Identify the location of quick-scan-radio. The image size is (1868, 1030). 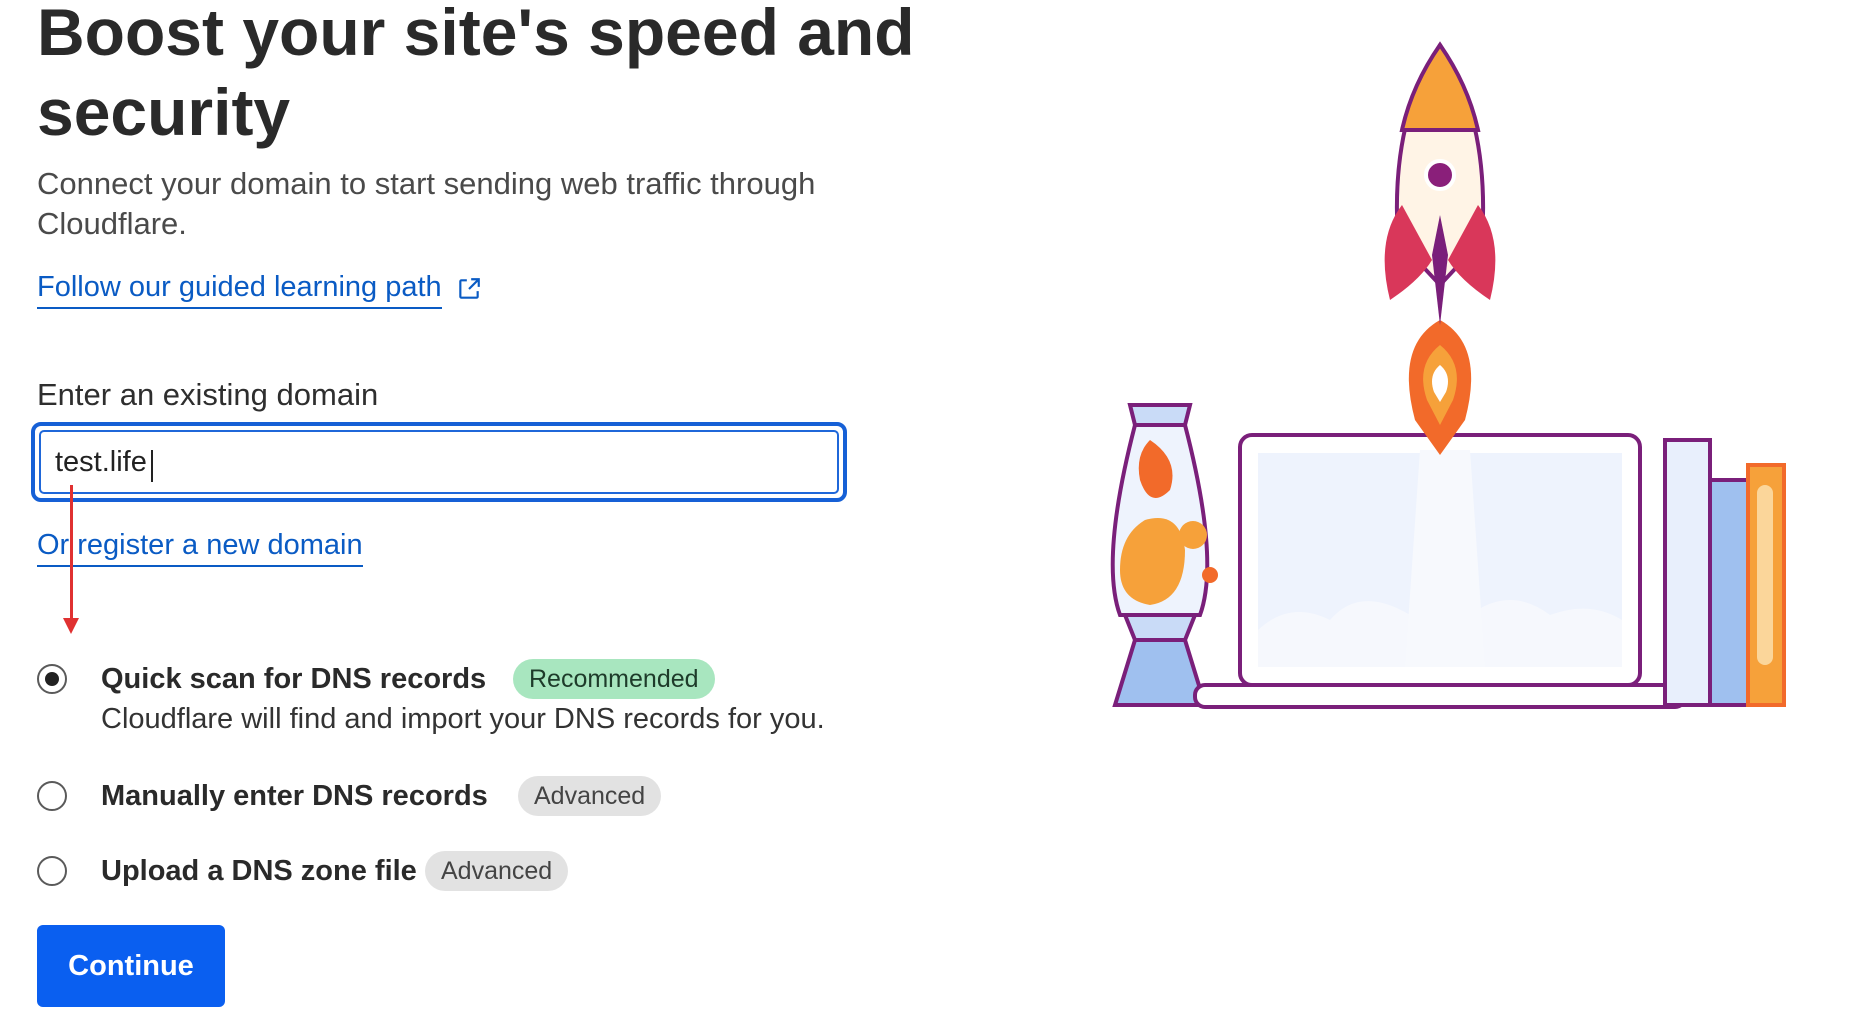
(52, 679).